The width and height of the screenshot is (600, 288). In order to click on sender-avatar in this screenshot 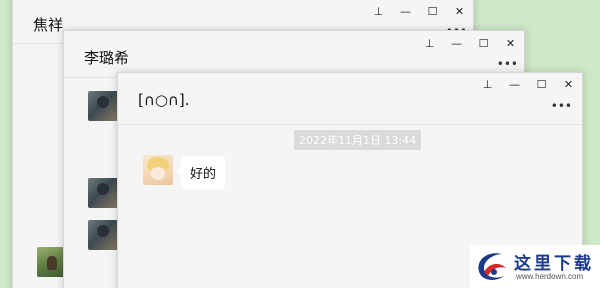, I will do `click(158, 170)`.